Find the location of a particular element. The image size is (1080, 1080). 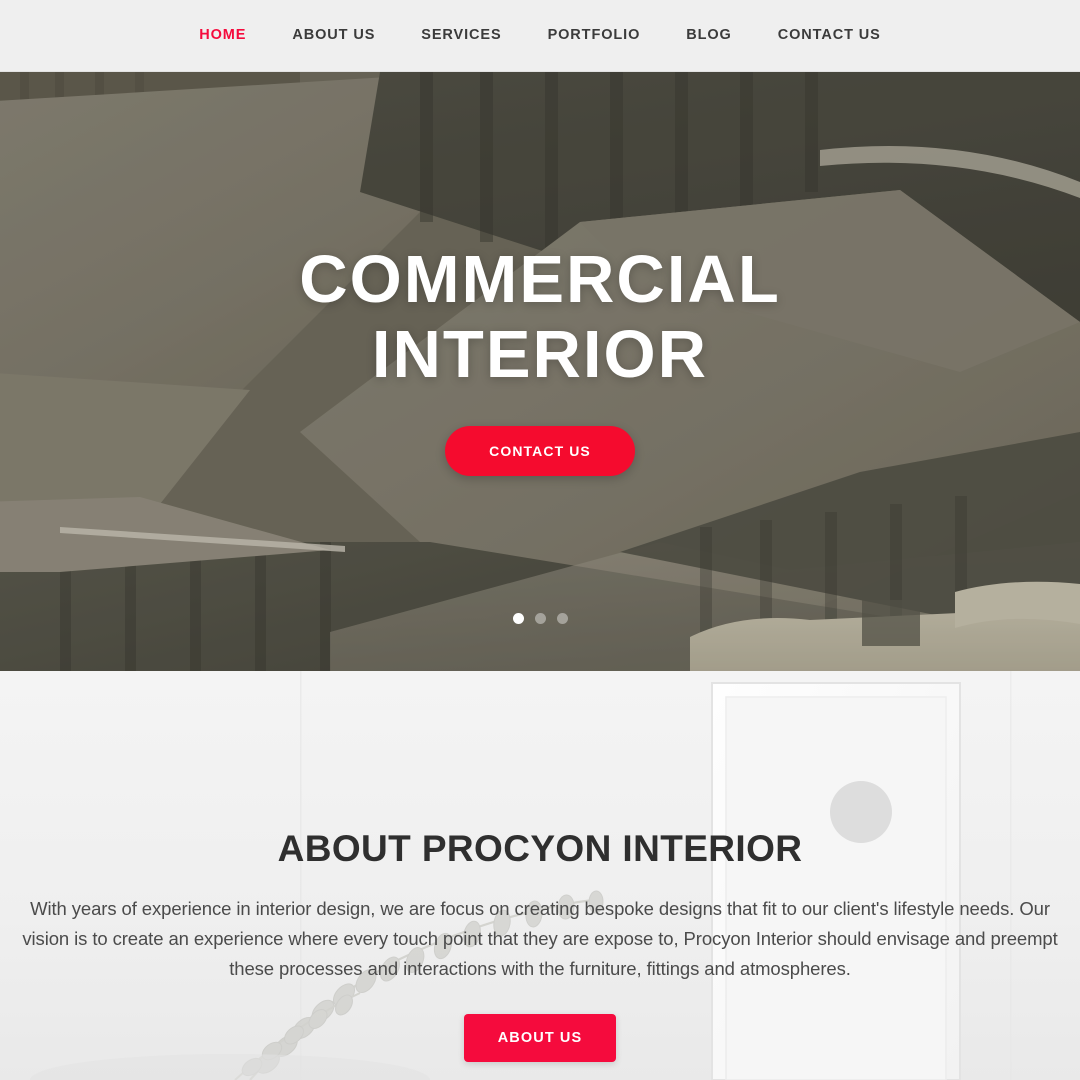

about-us-button: ABOUT US is located at coordinates (540, 1037).